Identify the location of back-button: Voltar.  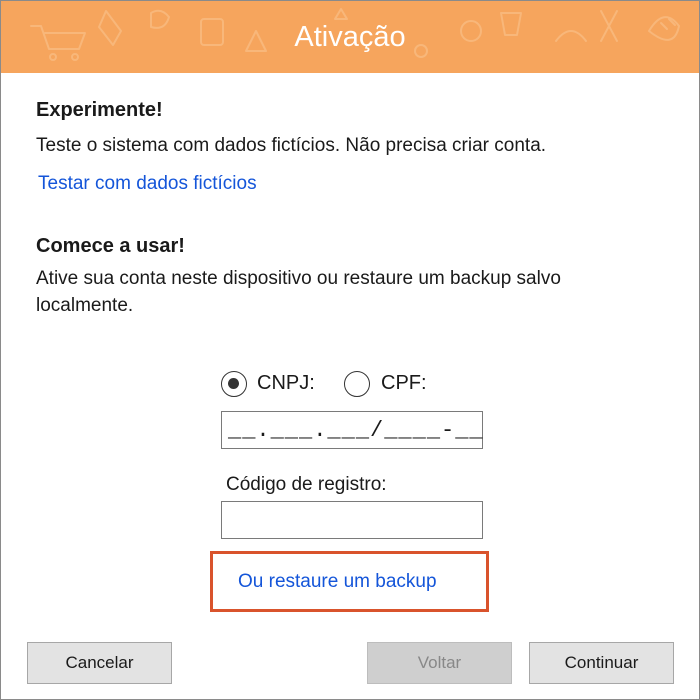
(439, 663).